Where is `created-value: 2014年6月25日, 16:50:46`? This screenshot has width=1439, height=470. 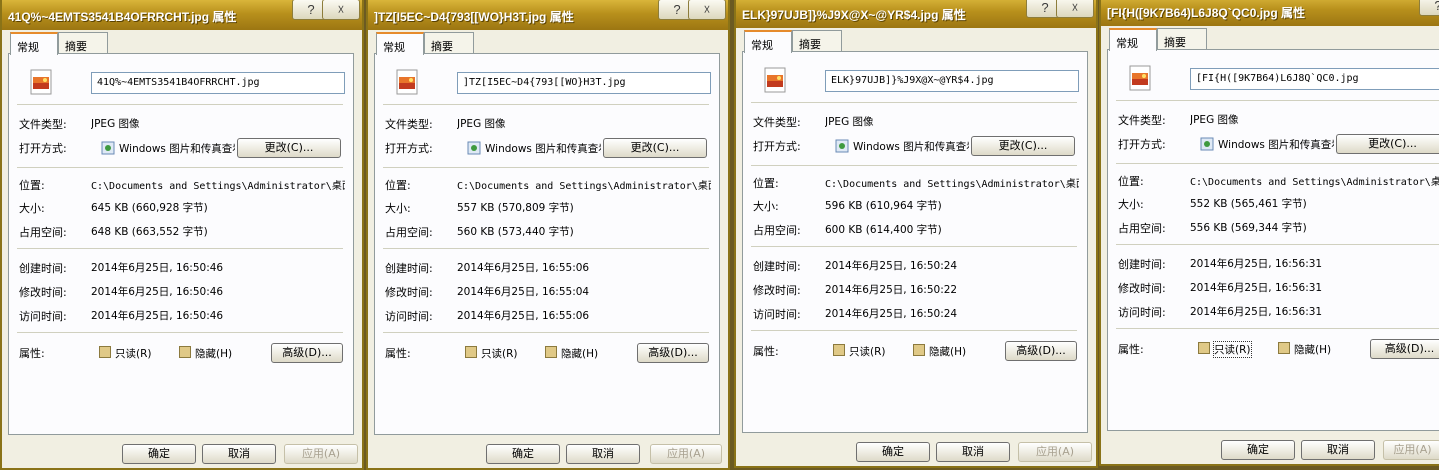
created-value: 2014年6月25日, 16:50:46 is located at coordinates (157, 268).